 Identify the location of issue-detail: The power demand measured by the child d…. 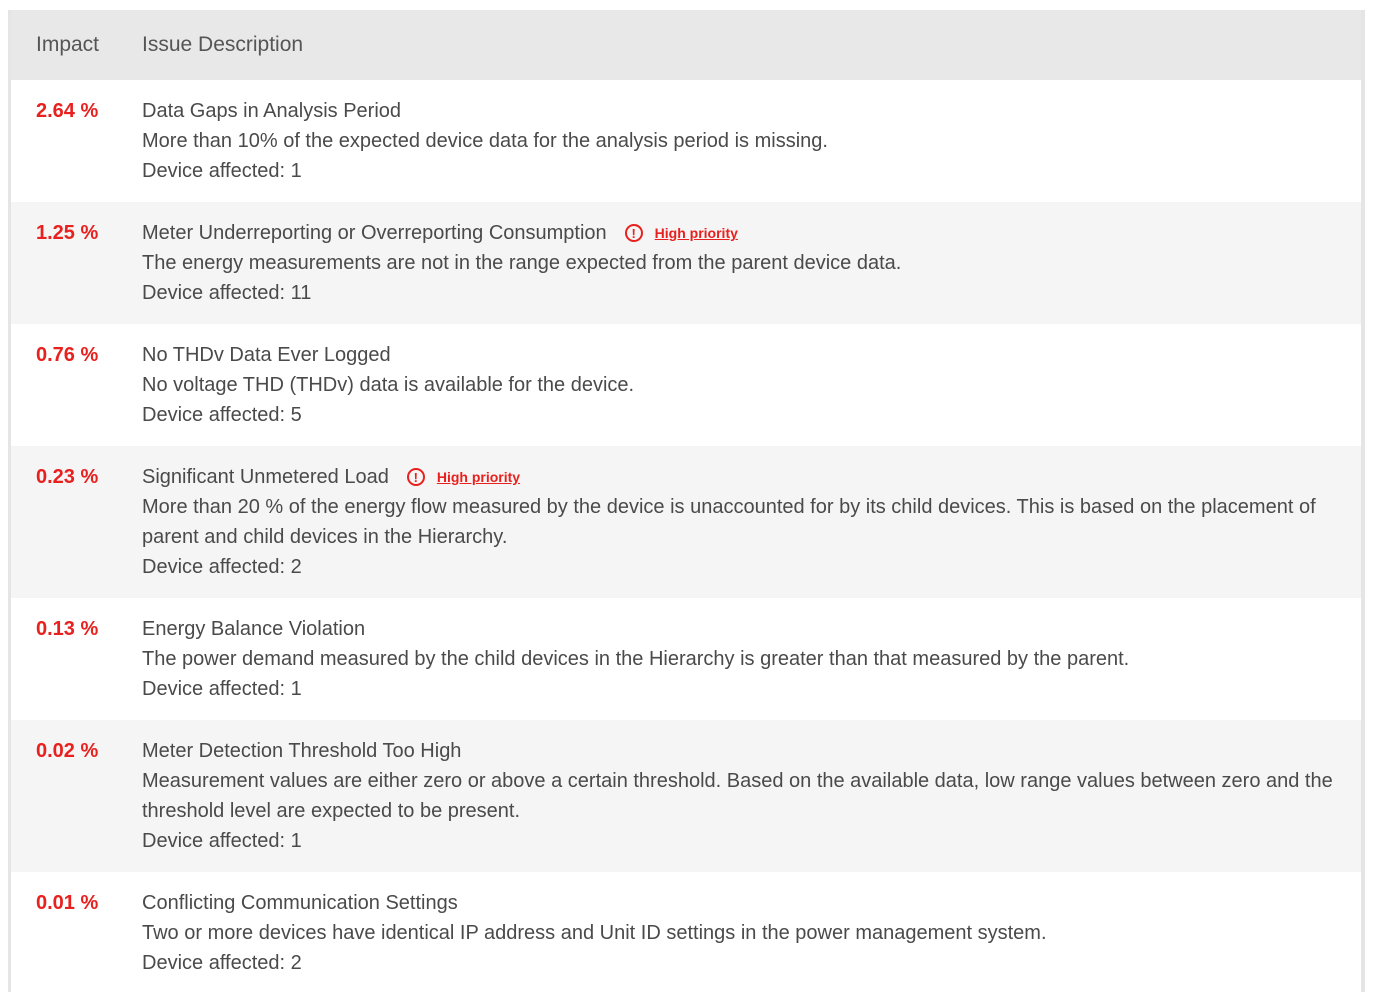
(636, 659).